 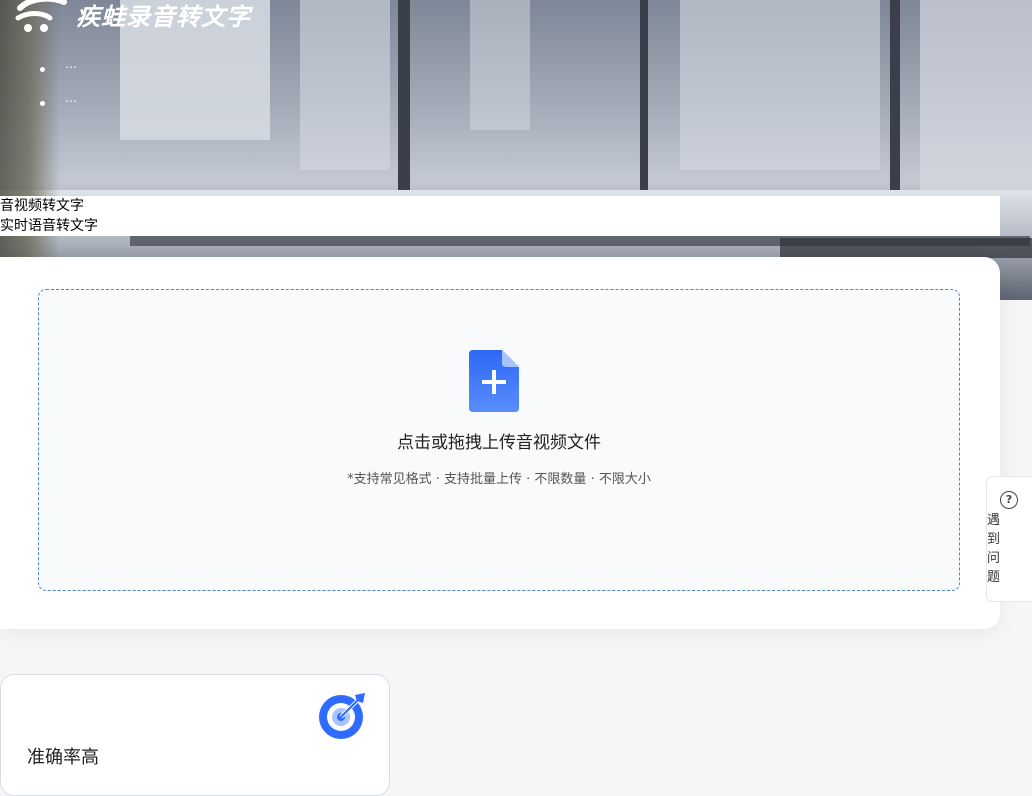 What do you see at coordinates (163, 16) in the screenshot?
I see `brand-name: 疾蛙录音转文字` at bounding box center [163, 16].